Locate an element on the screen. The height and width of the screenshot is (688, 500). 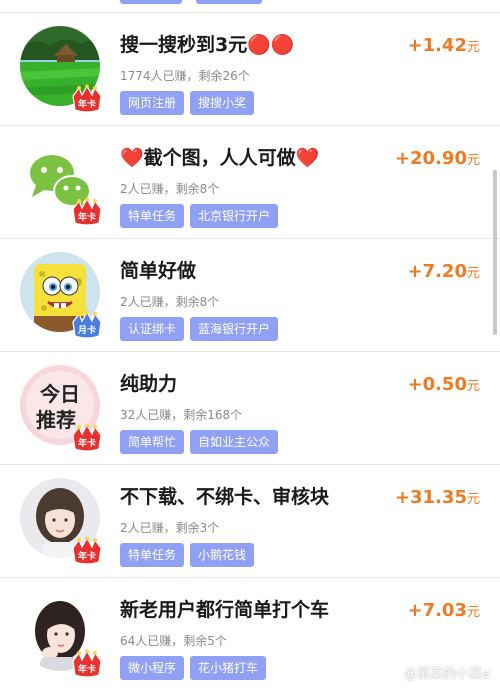
task-title: ❤️截个图，人人可做❤️ is located at coordinates (219, 156).